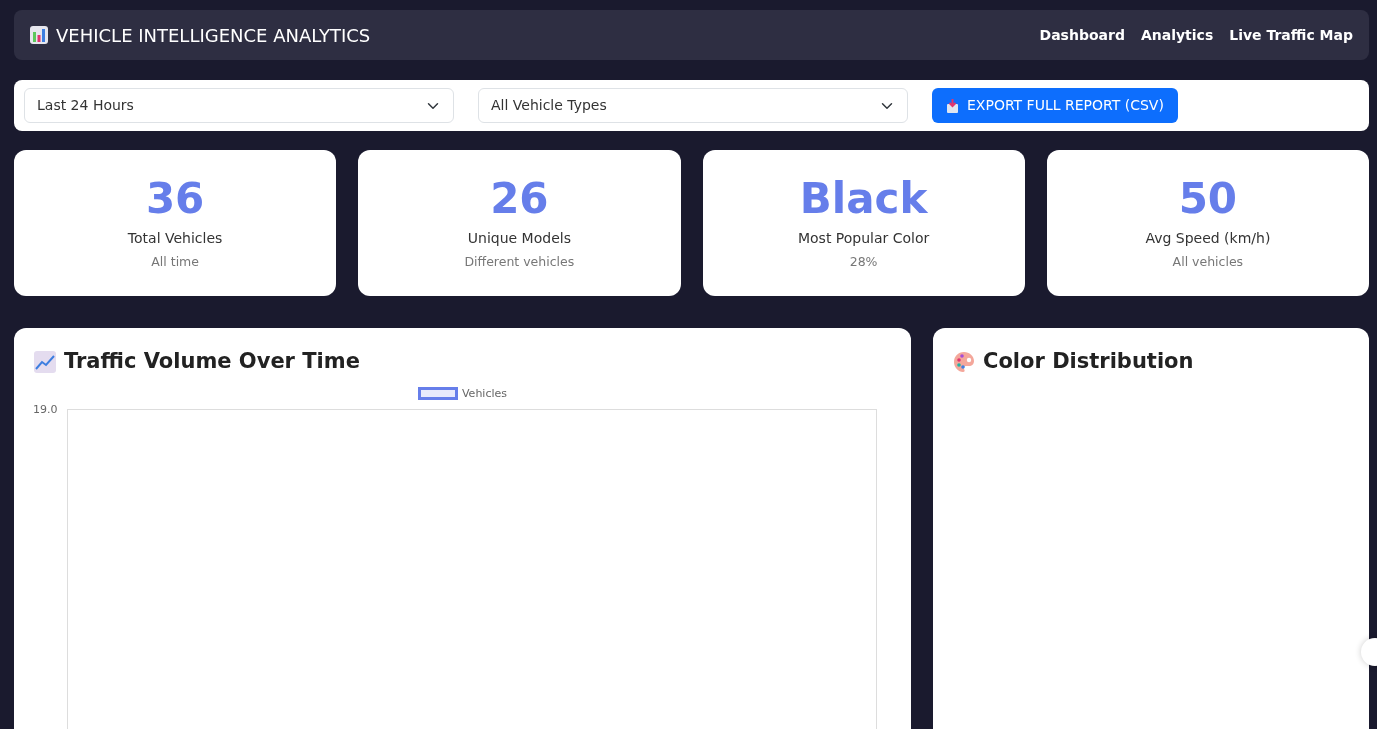 This screenshot has height=729, width=1377. What do you see at coordinates (1177, 35) in the screenshot?
I see `nav-link: Analytics` at bounding box center [1177, 35].